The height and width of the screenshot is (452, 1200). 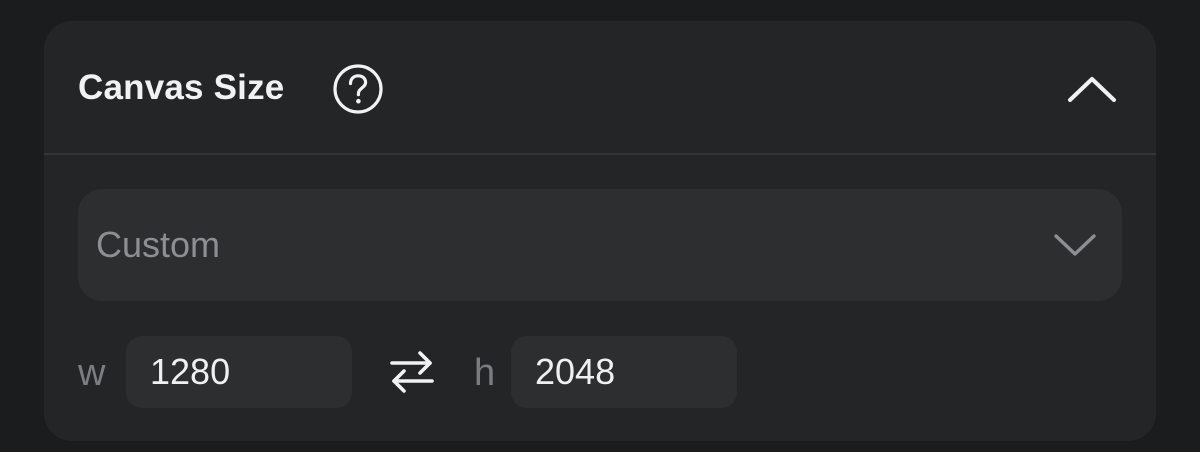 I want to click on help-circle-icon, so click(x=358, y=89).